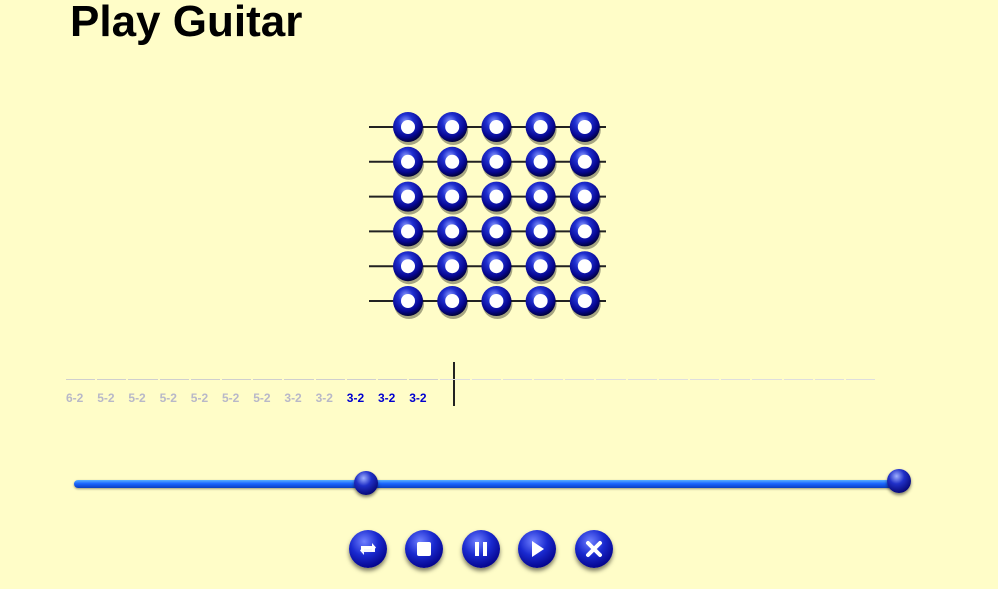 Image resolution: width=998 pixels, height=589 pixels. I want to click on play-button, so click(537, 549).